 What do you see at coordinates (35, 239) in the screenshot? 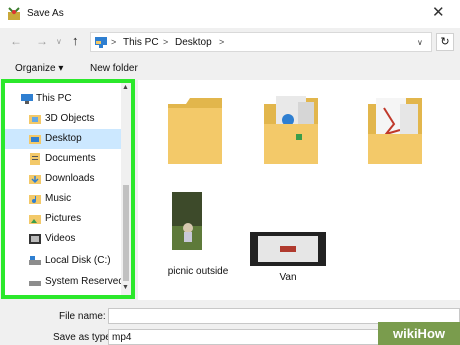
I see `videos-icon` at bounding box center [35, 239].